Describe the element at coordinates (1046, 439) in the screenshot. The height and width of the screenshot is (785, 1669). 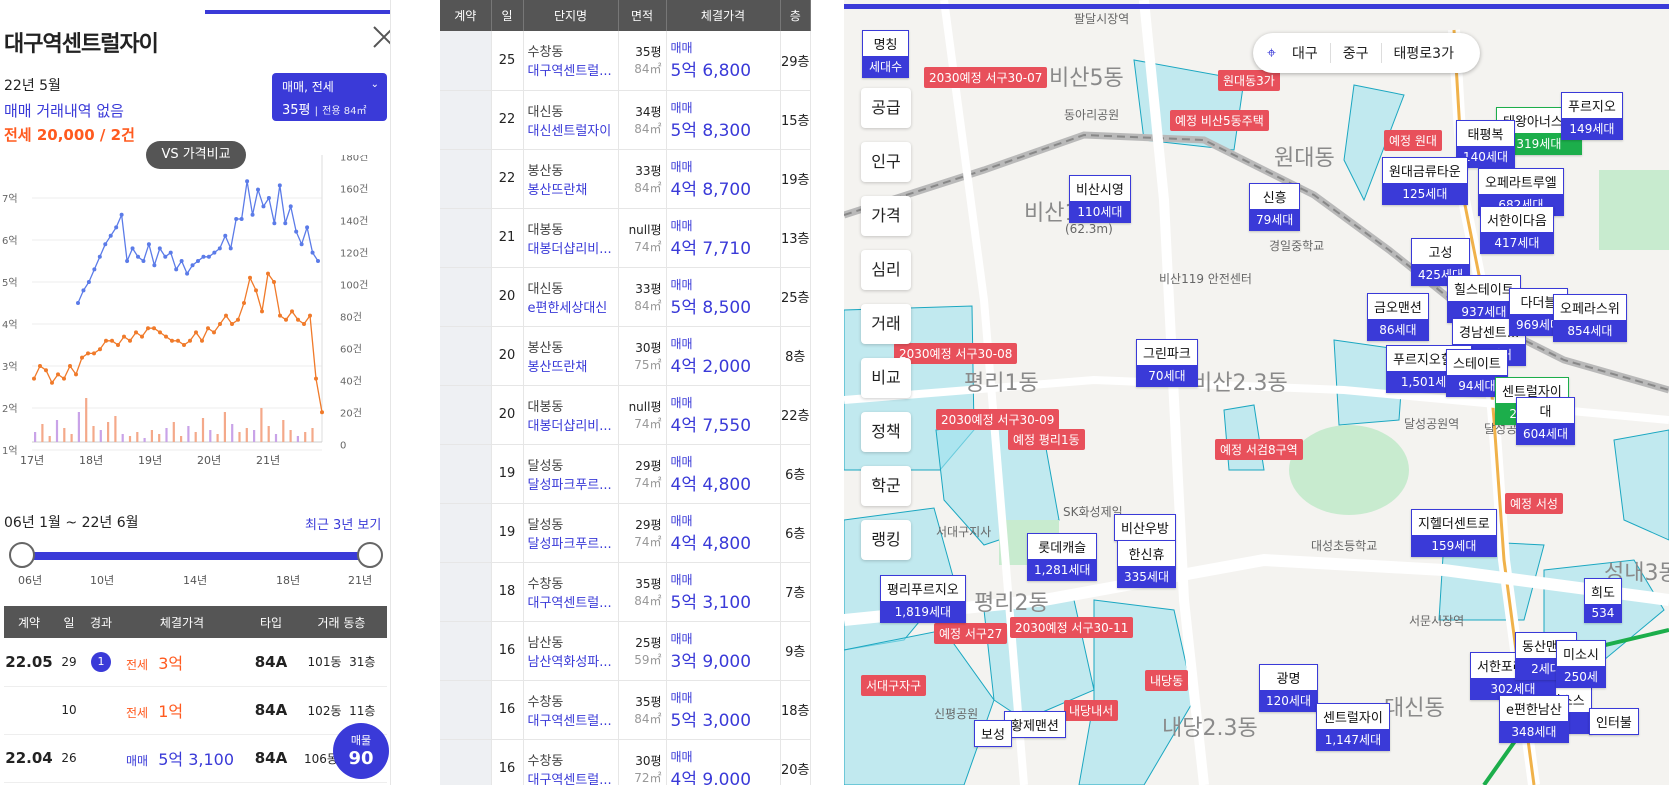
I see `redevelopment-tag: 예정 평리1동` at that location.